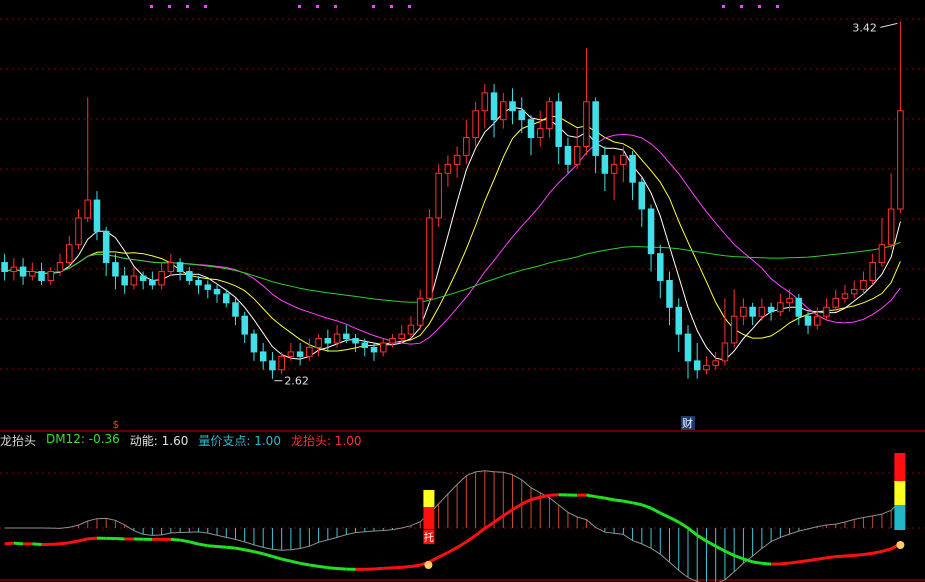 The height and width of the screenshot is (582, 925). What do you see at coordinates (900, 493) in the screenshot?
I see `signal-yellow` at bounding box center [900, 493].